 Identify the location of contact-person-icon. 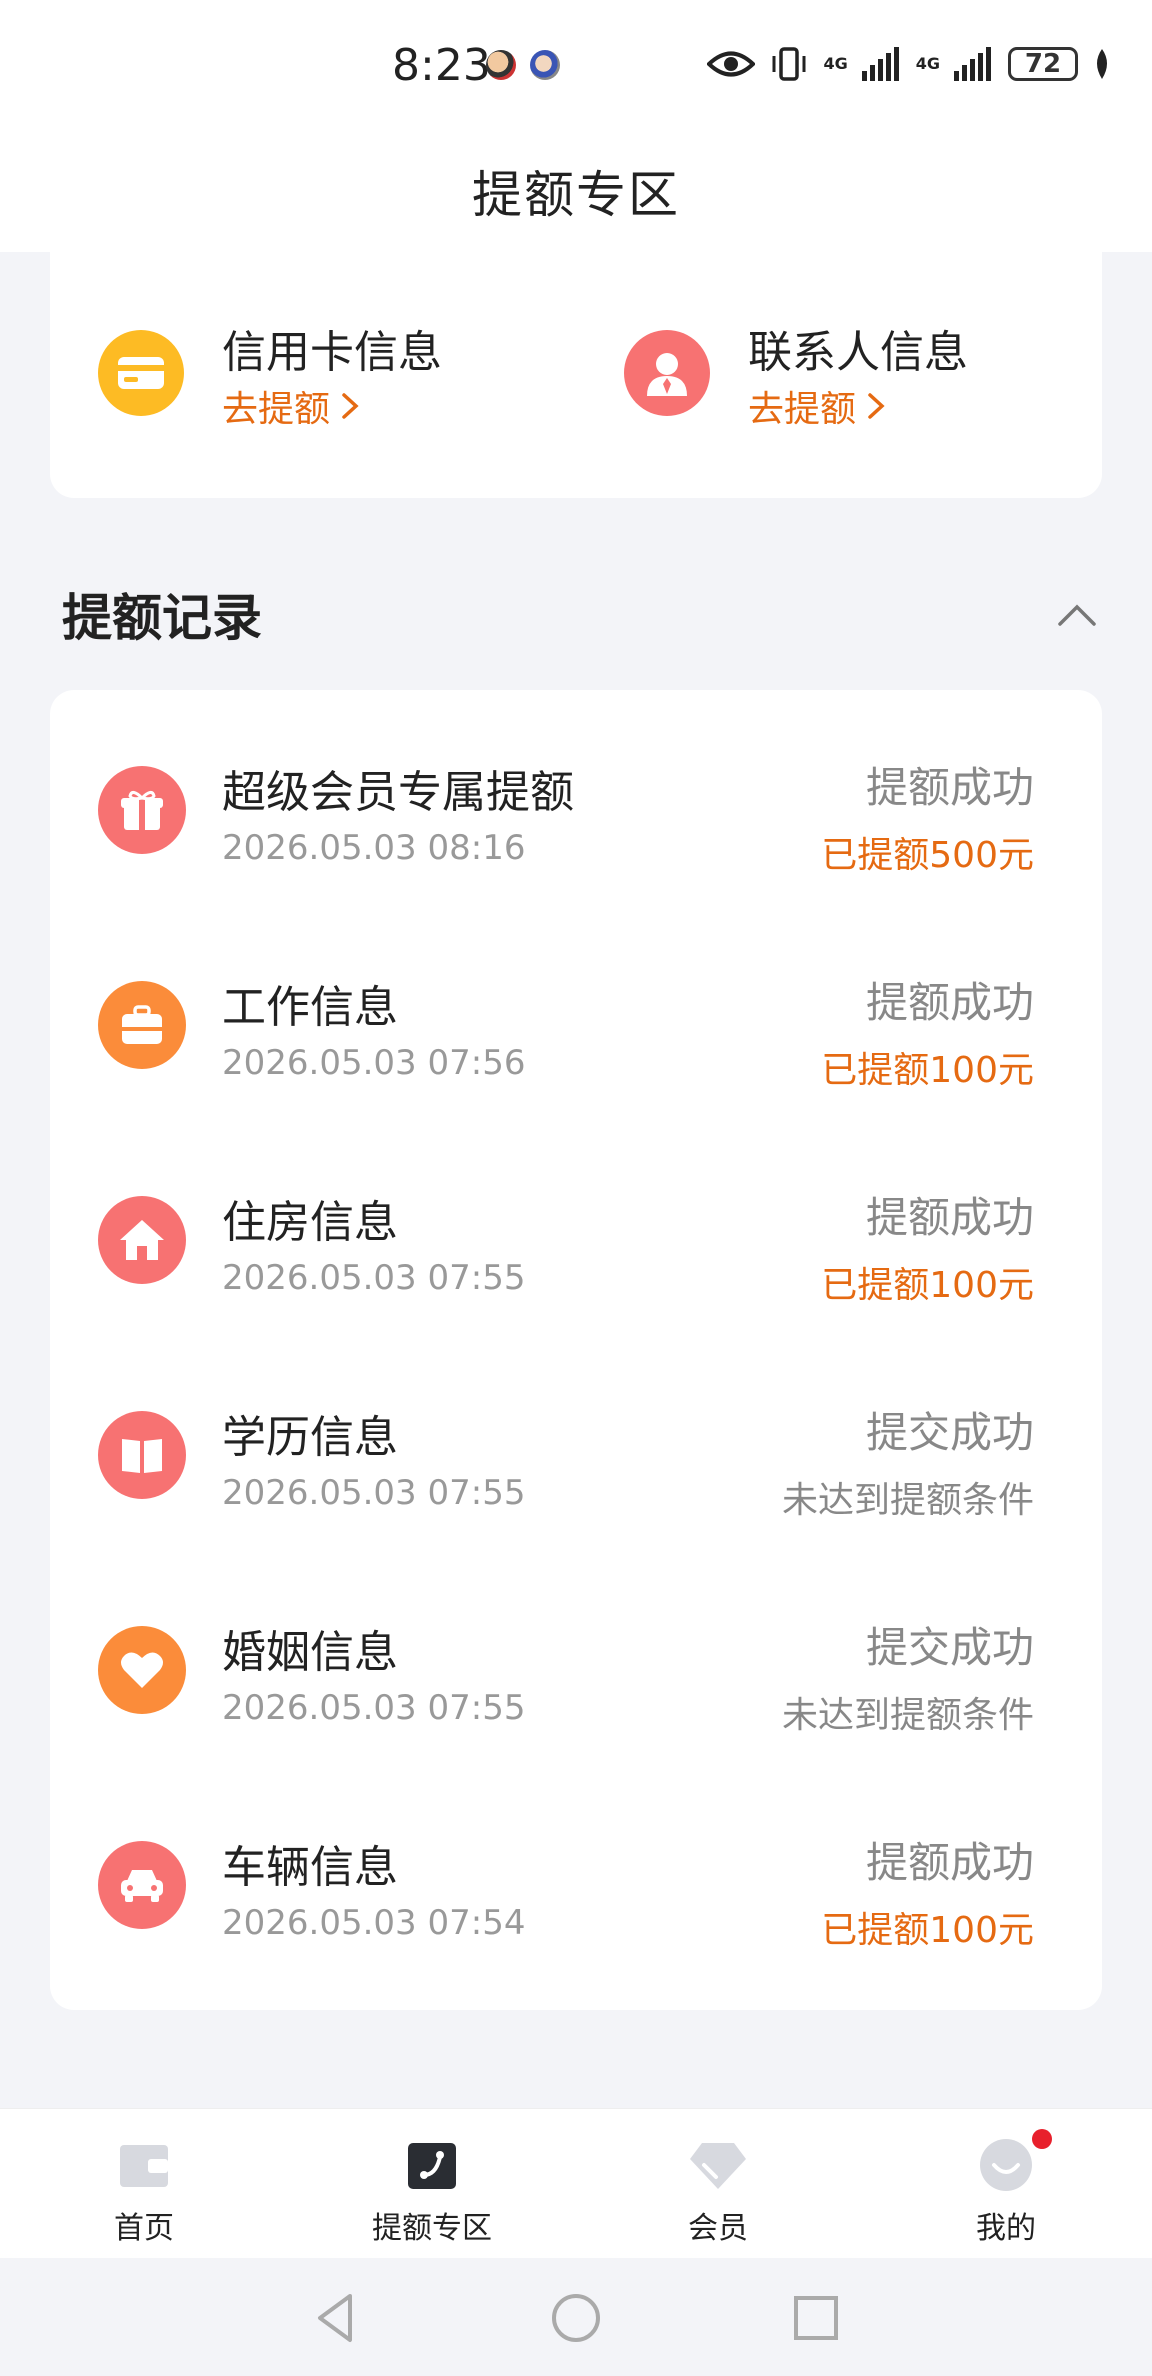
(667, 373).